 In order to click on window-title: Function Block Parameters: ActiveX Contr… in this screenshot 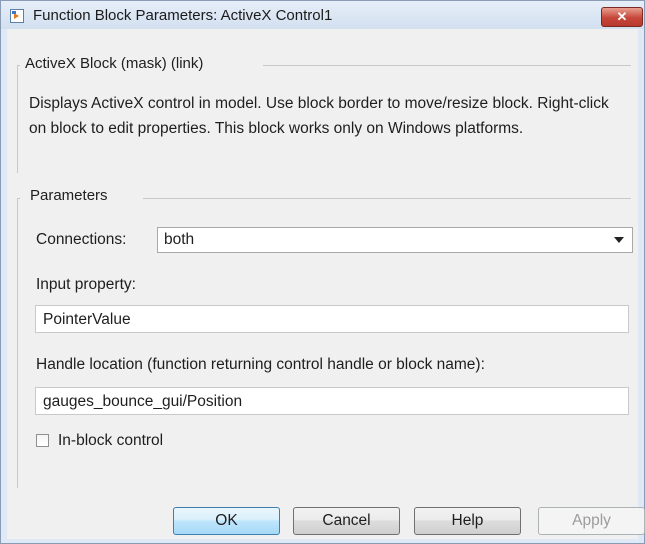, I will do `click(183, 15)`.